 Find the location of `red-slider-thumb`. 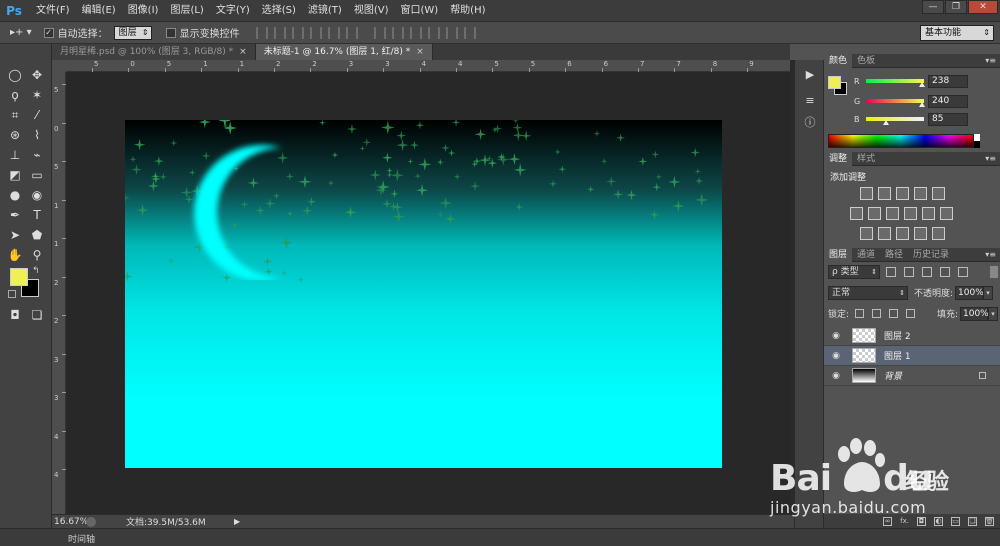

red-slider-thumb is located at coordinates (922, 84).